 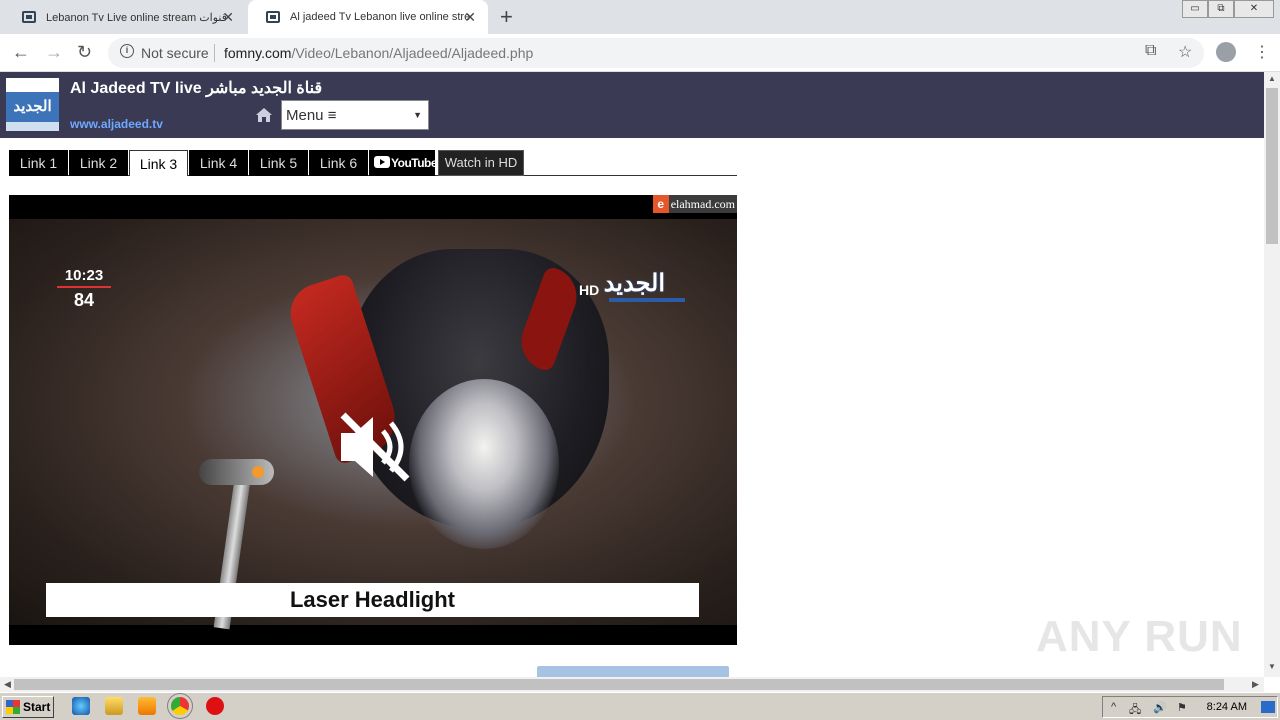 What do you see at coordinates (180, 706) in the screenshot?
I see `chrome-icon` at bounding box center [180, 706].